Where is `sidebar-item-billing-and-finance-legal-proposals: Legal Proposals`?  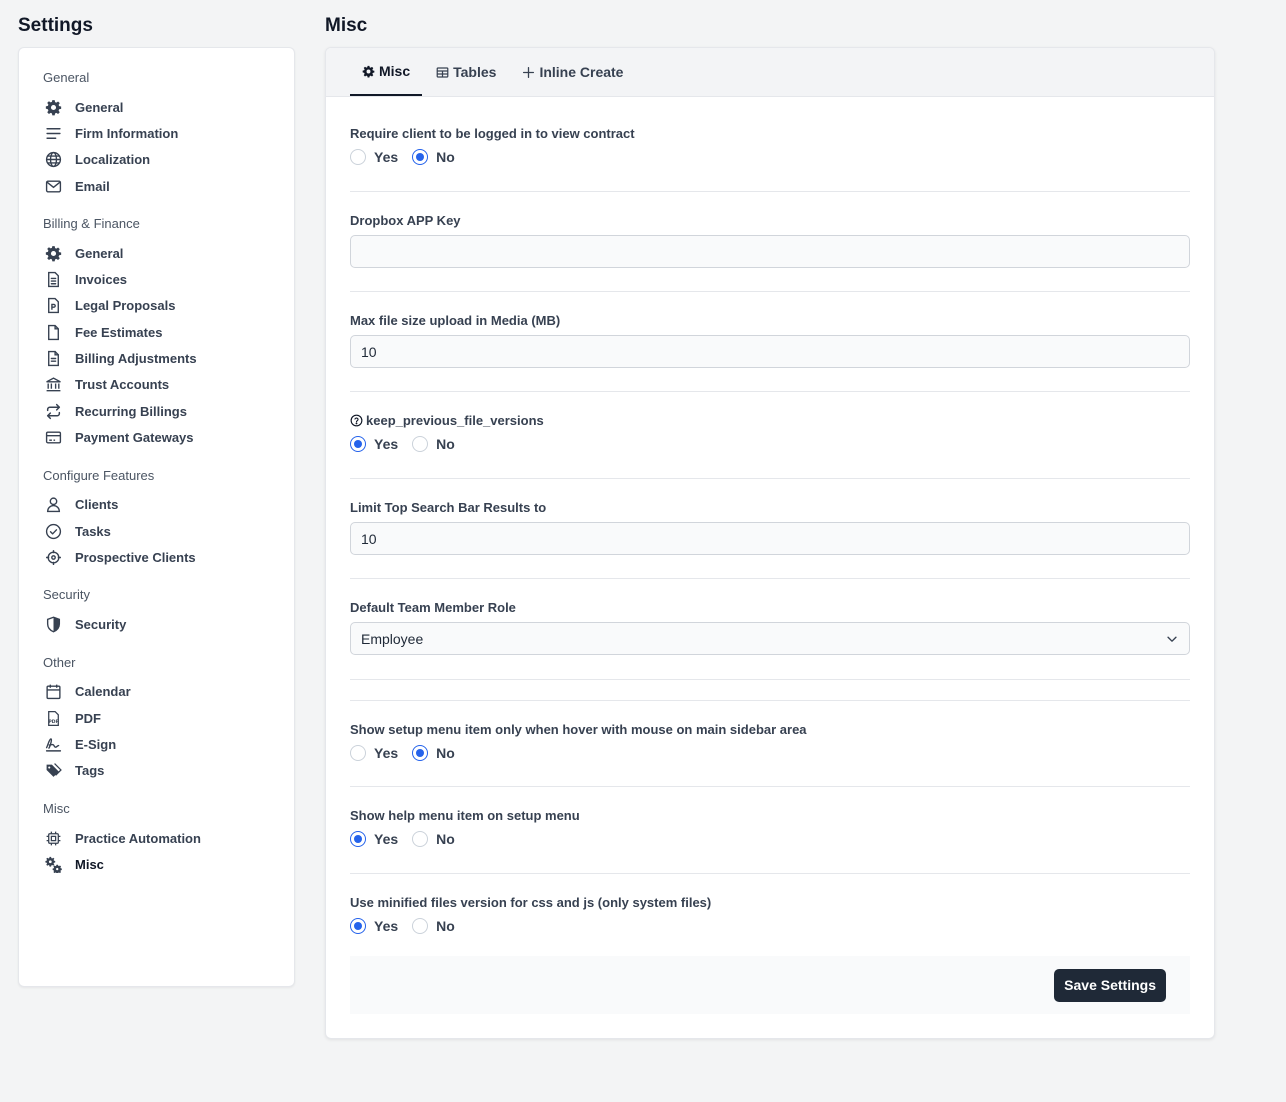
sidebar-item-billing-and-finance-legal-proposals: Legal Proposals is located at coordinates (156, 306).